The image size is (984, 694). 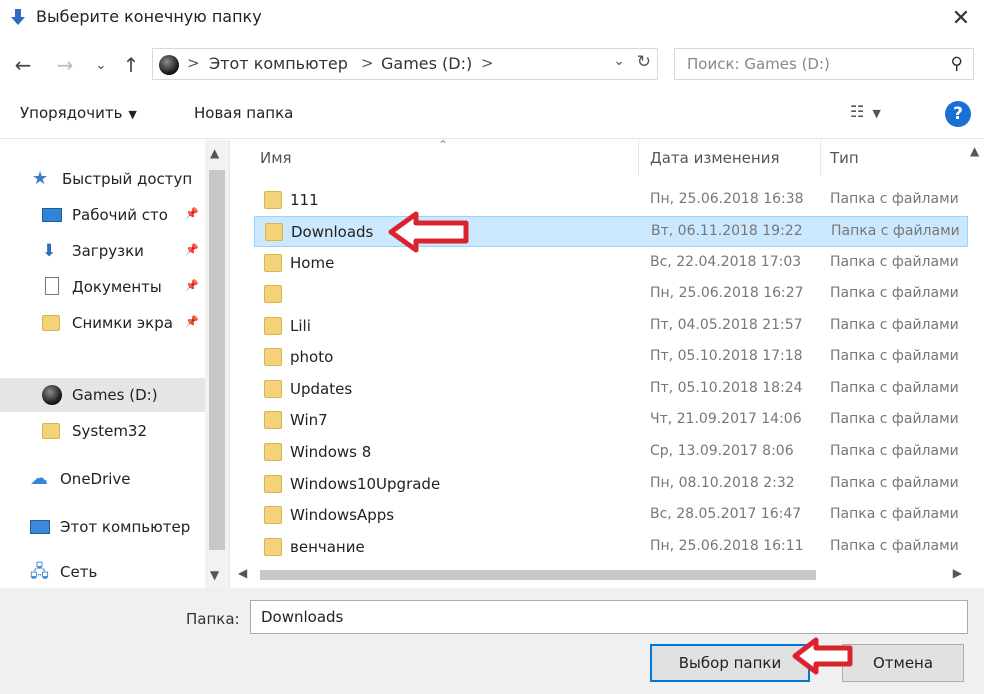 What do you see at coordinates (426, 63) in the screenshot?
I see `breadcrumb-games-d: Games (D:)` at bounding box center [426, 63].